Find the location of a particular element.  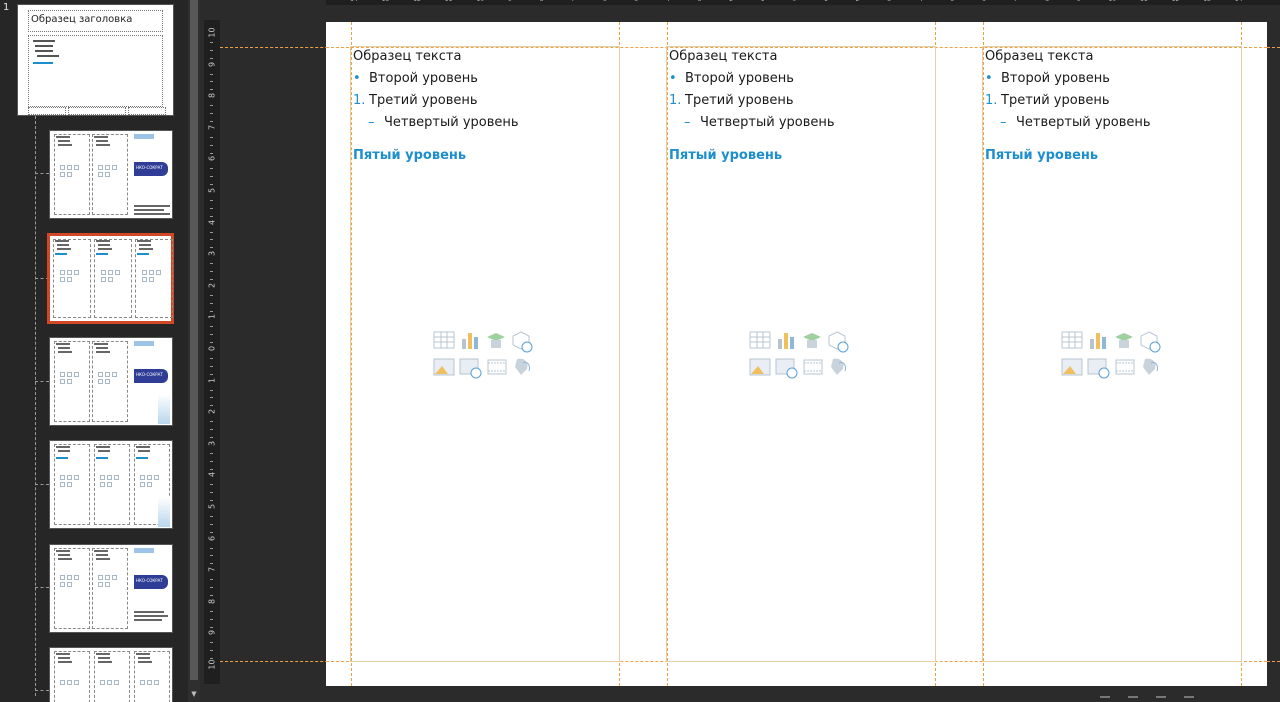

master-body-placeholder is located at coordinates (95, 71).